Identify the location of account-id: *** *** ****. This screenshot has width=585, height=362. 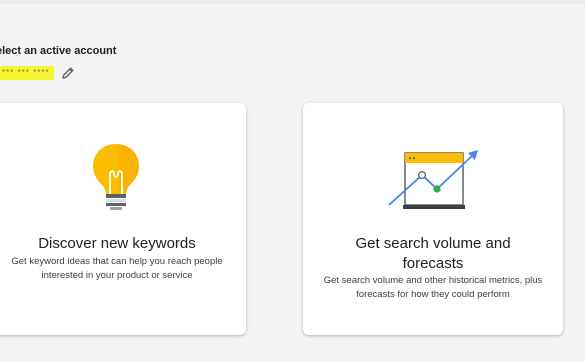
(27, 73).